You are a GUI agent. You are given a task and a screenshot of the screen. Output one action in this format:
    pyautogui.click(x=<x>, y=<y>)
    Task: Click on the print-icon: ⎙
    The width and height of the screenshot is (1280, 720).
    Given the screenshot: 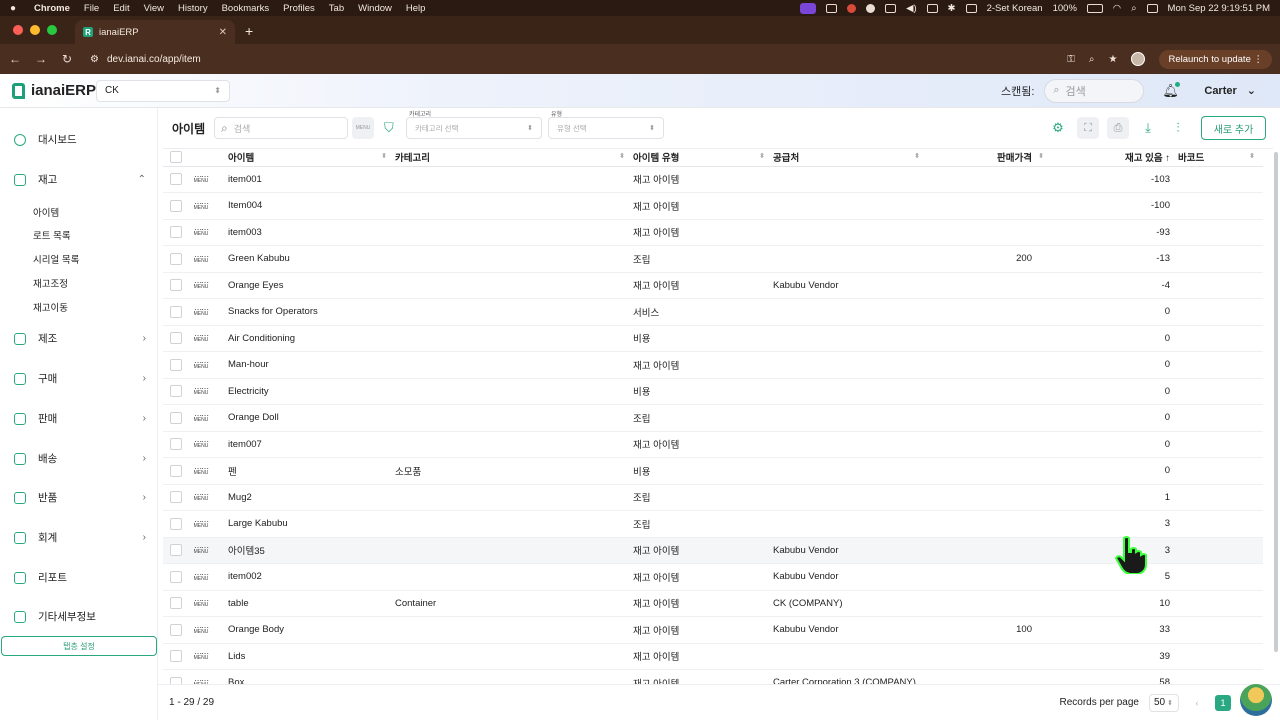 What is the action you would take?
    pyautogui.click(x=1118, y=128)
    